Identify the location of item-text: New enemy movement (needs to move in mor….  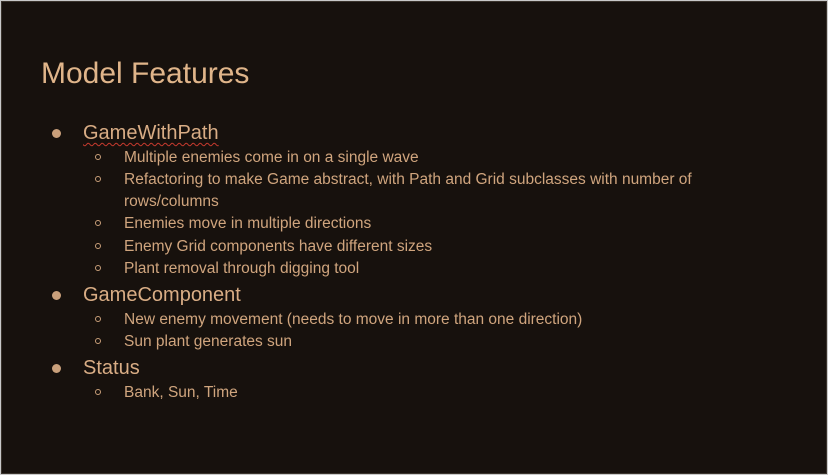
(353, 319).